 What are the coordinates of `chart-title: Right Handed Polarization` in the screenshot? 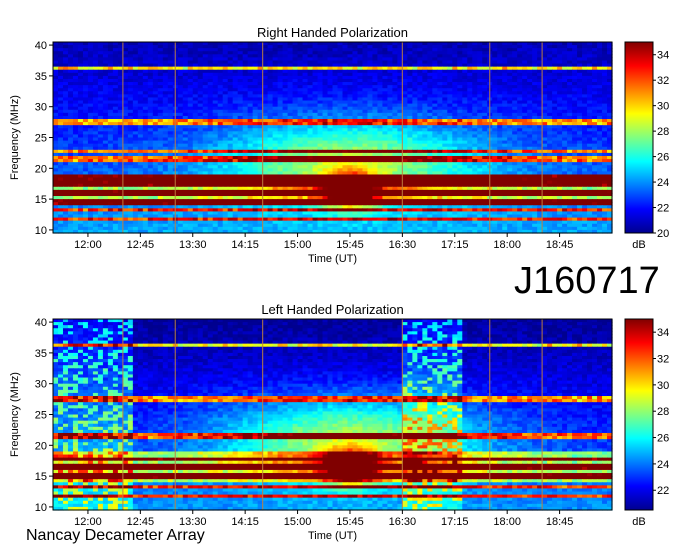 It's located at (332, 32).